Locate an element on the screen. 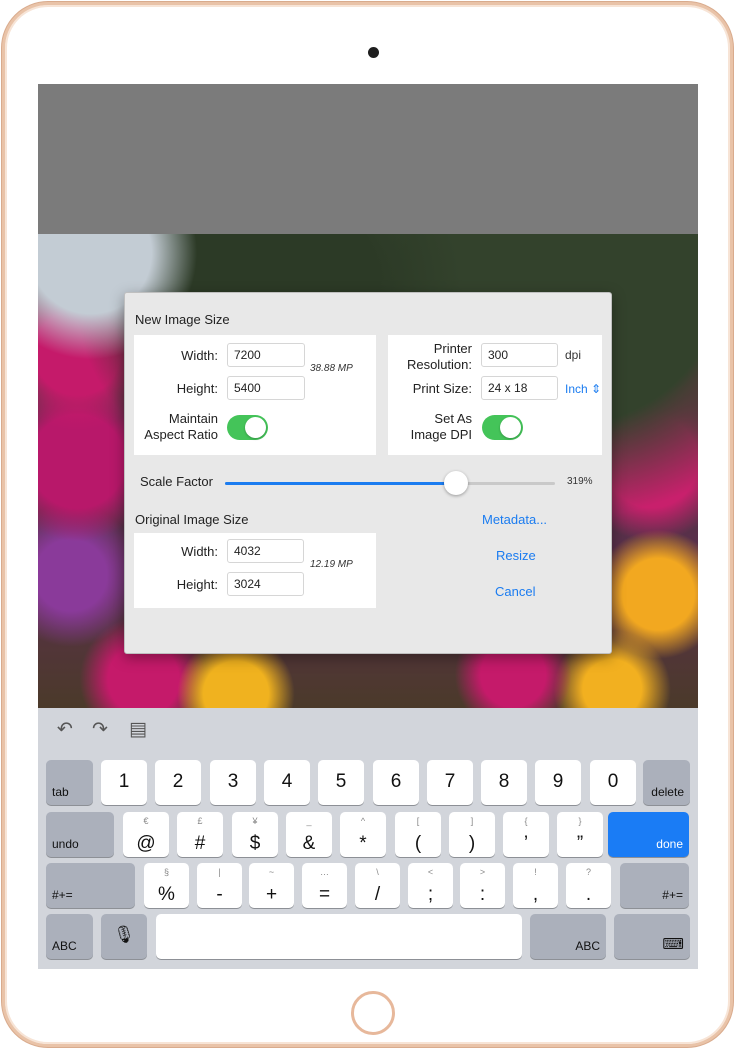 This screenshot has width=737, height=1049. home-button is located at coordinates (373, 1013).